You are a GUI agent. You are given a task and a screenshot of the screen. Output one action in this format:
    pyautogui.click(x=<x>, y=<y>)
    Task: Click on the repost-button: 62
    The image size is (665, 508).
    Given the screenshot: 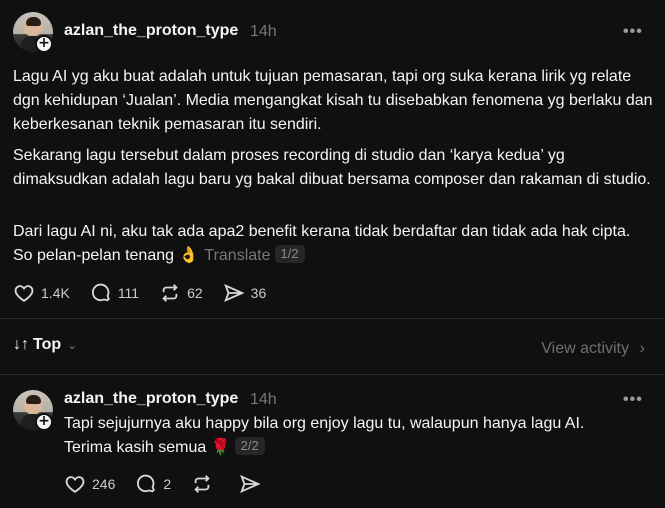 What is the action you would take?
    pyautogui.click(x=181, y=293)
    